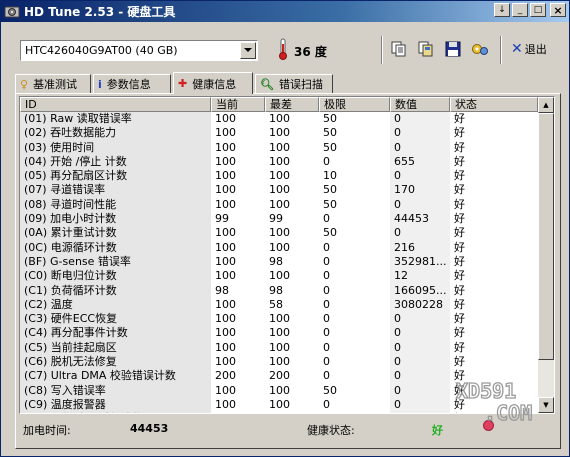 The height and width of the screenshot is (457, 570). I want to click on tab-benchmark: ♀ 基准测试, so click(53, 83).